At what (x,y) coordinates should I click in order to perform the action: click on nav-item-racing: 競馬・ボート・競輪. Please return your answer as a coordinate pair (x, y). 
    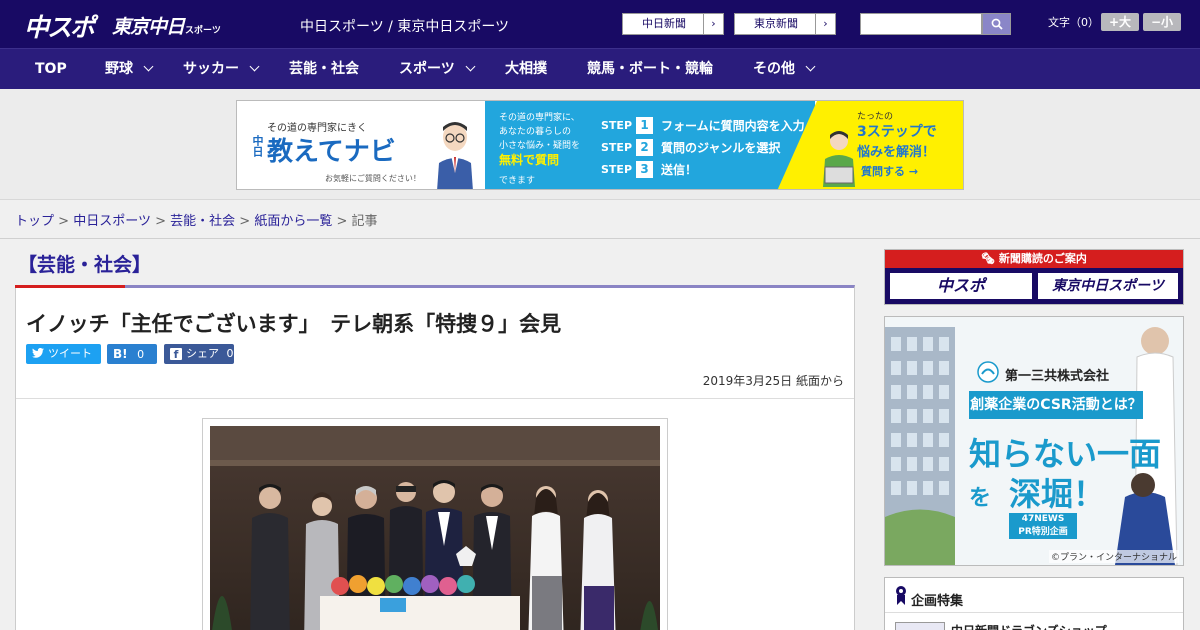
    Looking at the image, I should click on (650, 69).